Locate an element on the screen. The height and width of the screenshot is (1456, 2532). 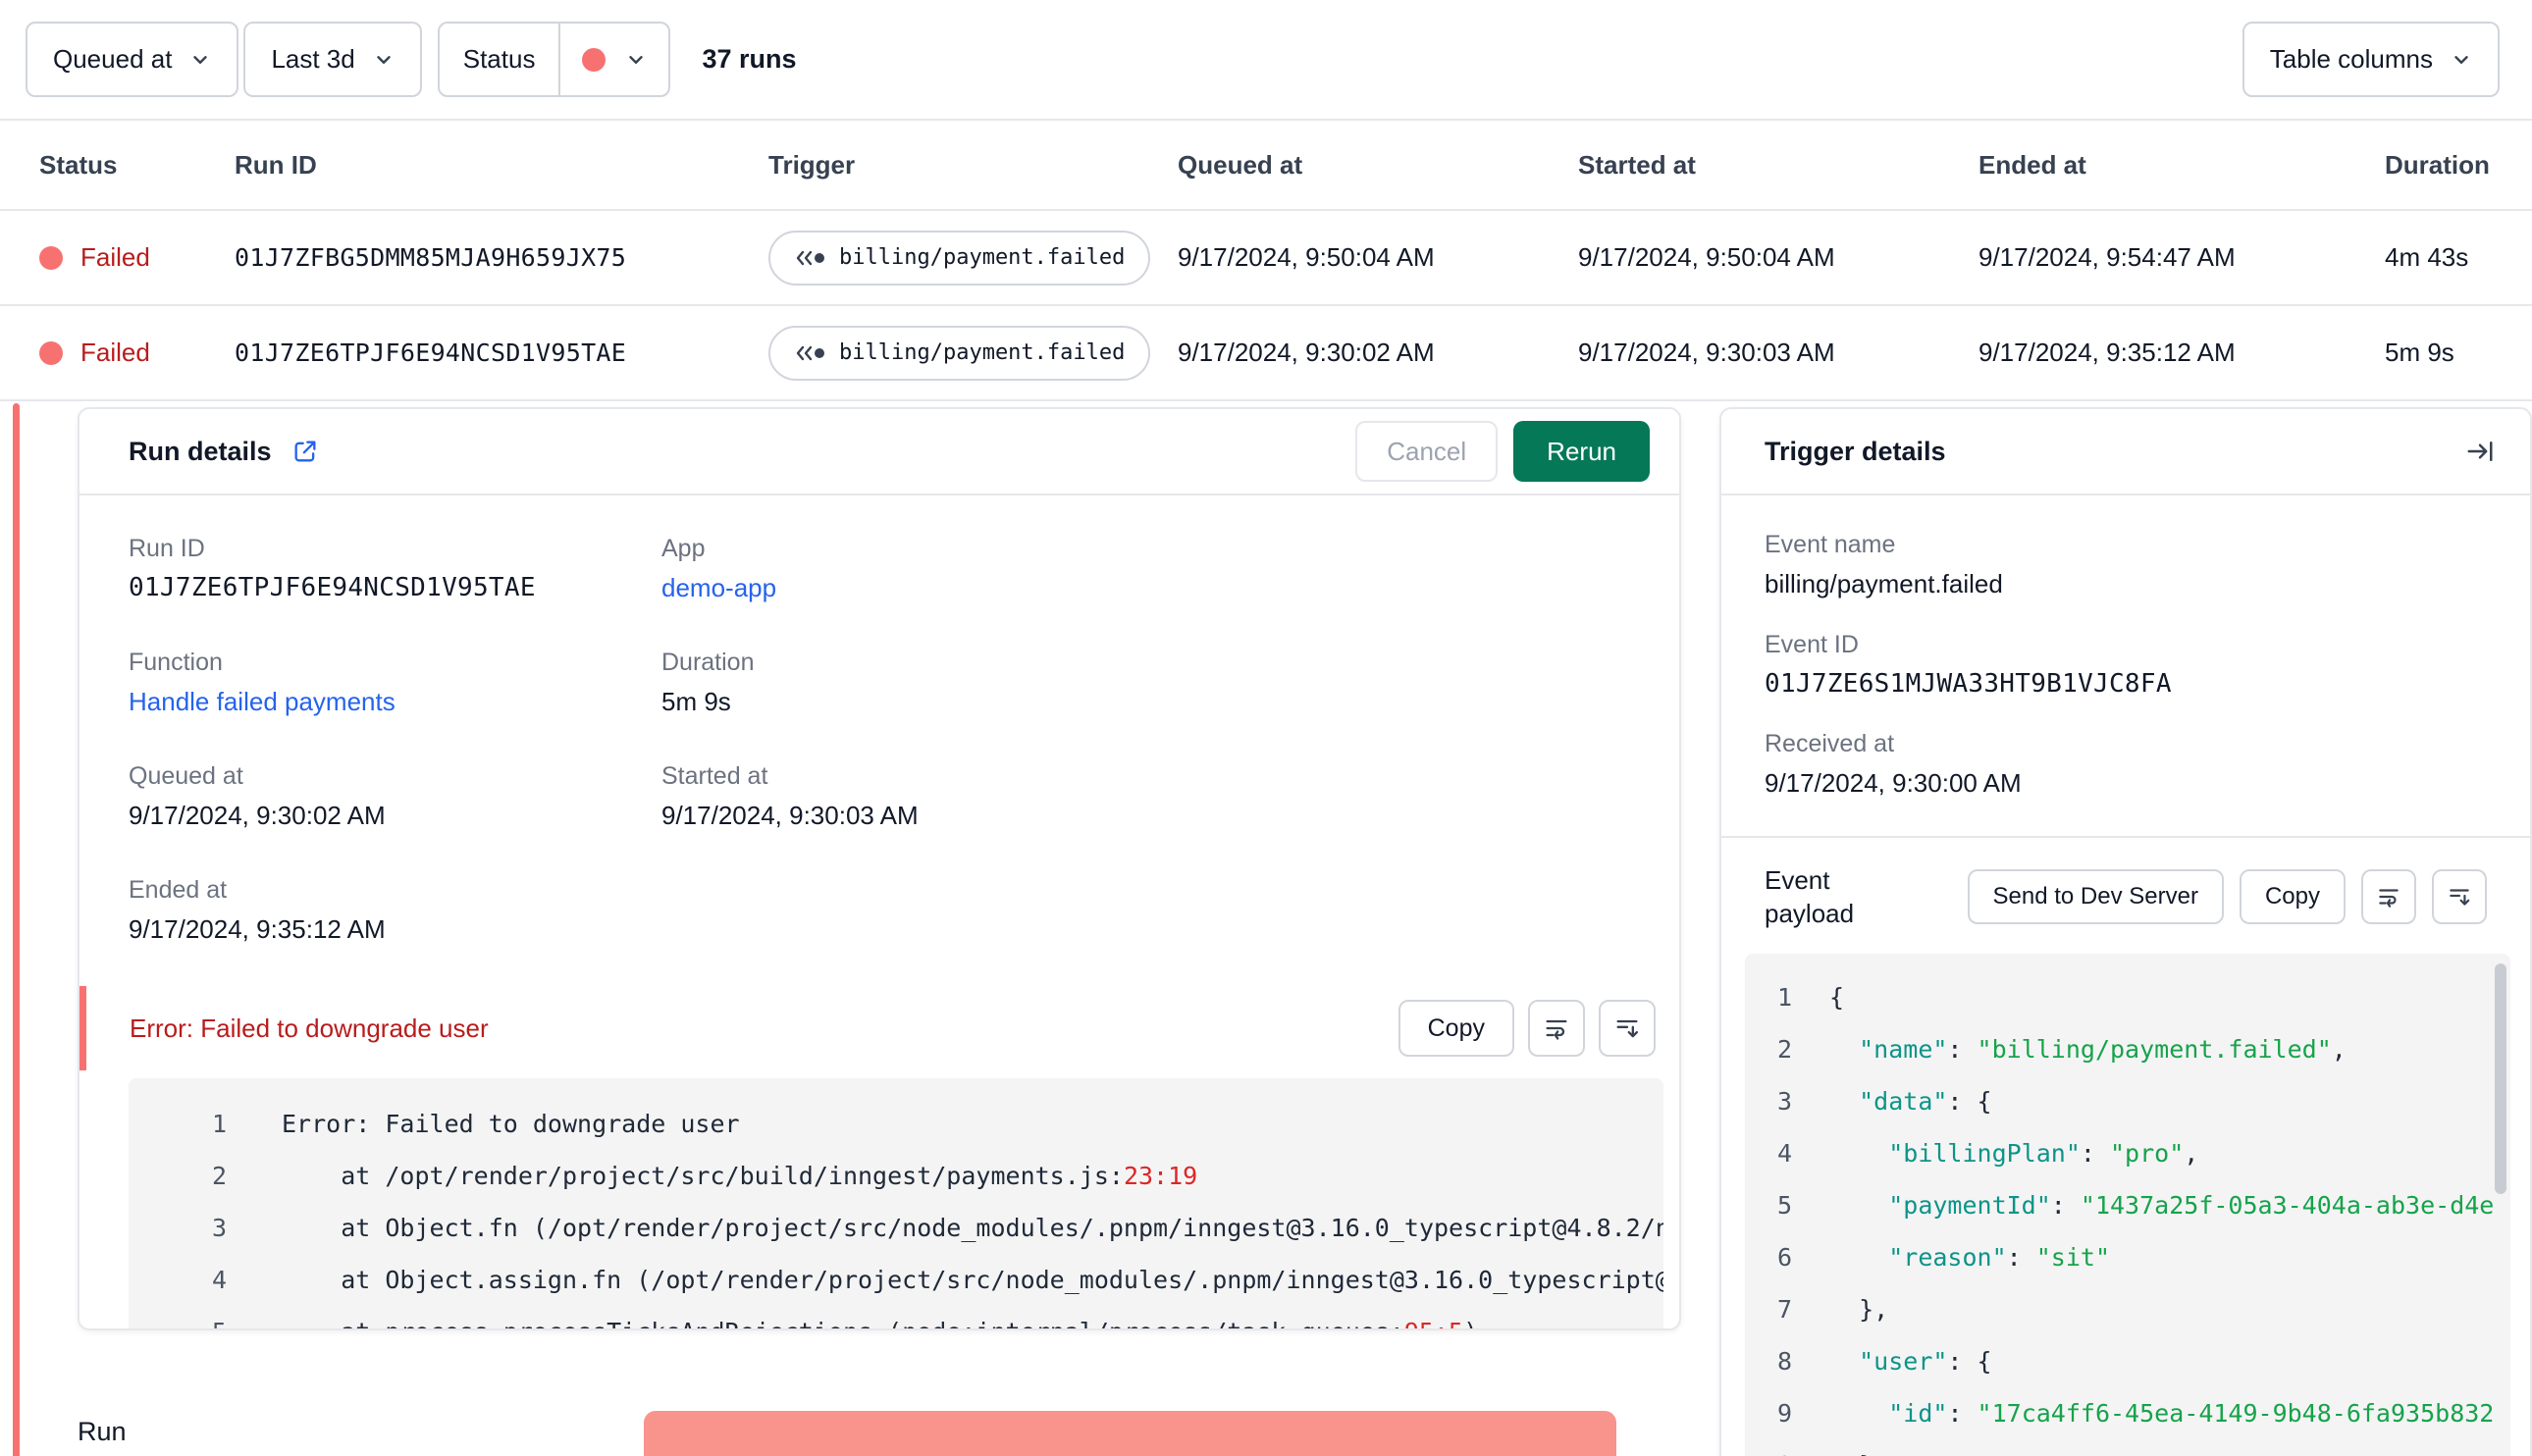
column-header-trigger: Trigger is located at coordinates (812, 164).